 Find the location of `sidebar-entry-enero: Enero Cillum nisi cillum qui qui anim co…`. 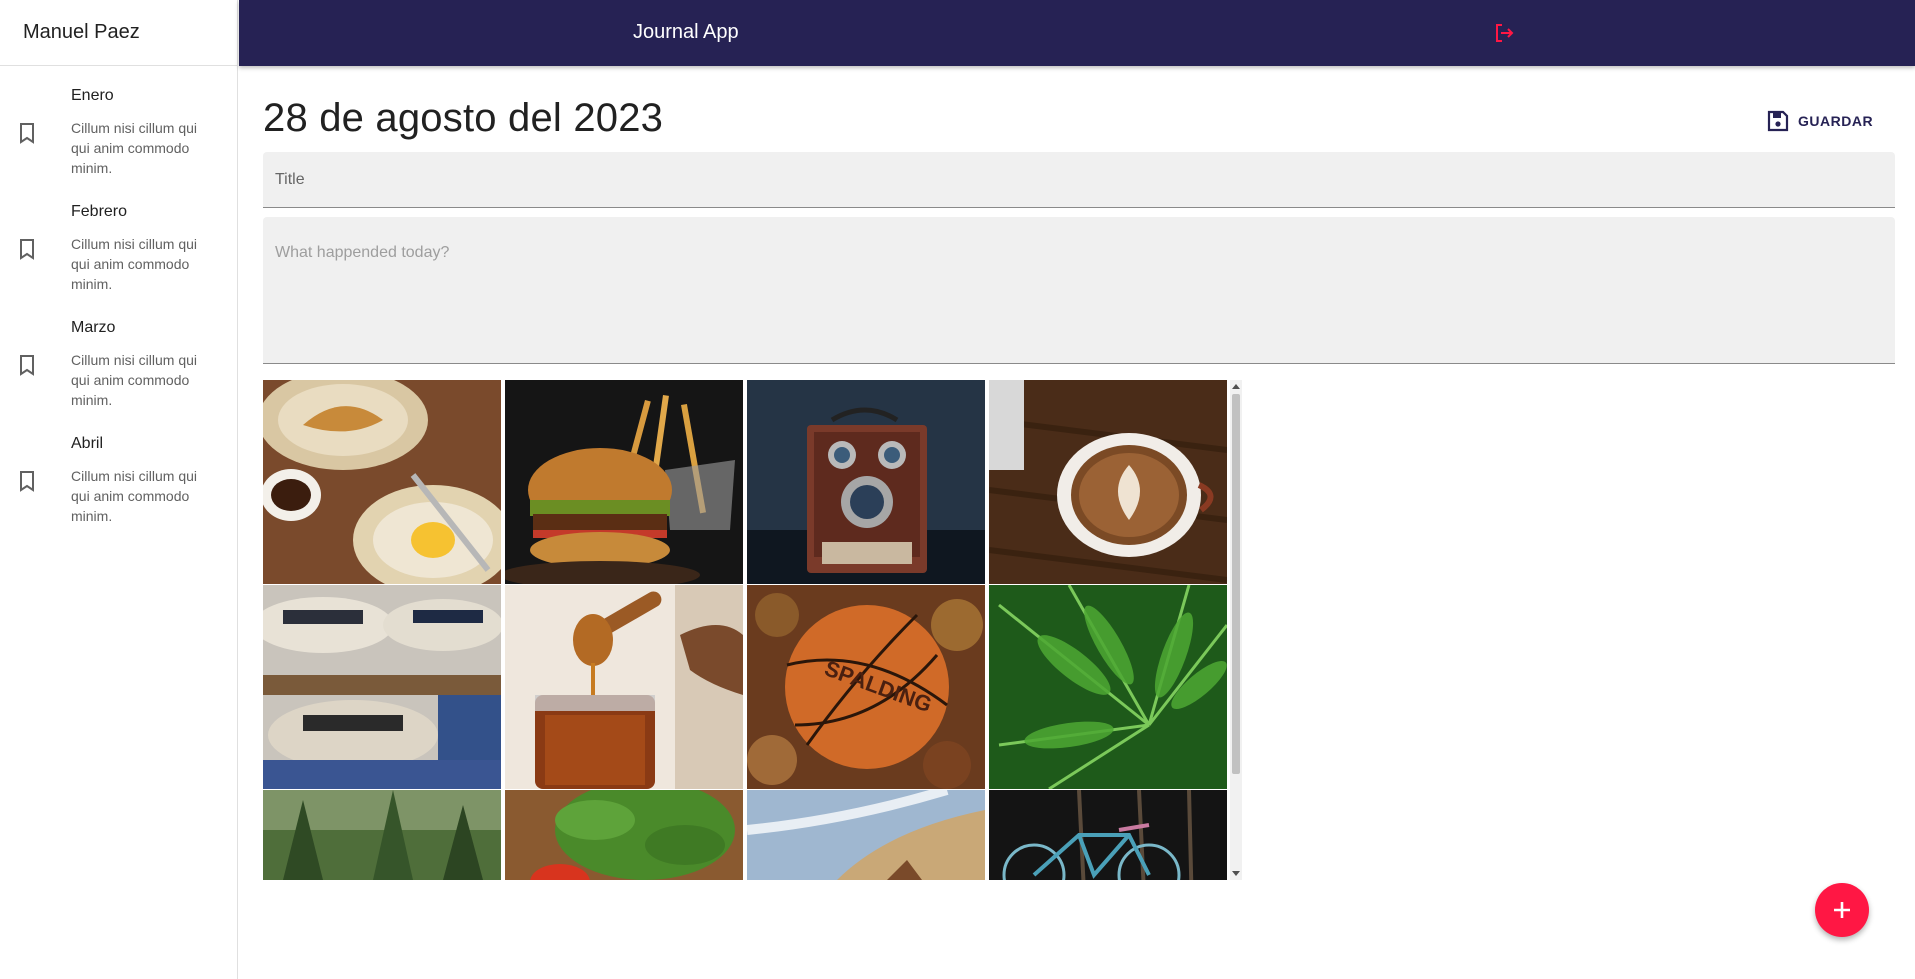

sidebar-entry-enero: Enero Cillum nisi cillum qui qui anim co… is located at coordinates (118, 124).